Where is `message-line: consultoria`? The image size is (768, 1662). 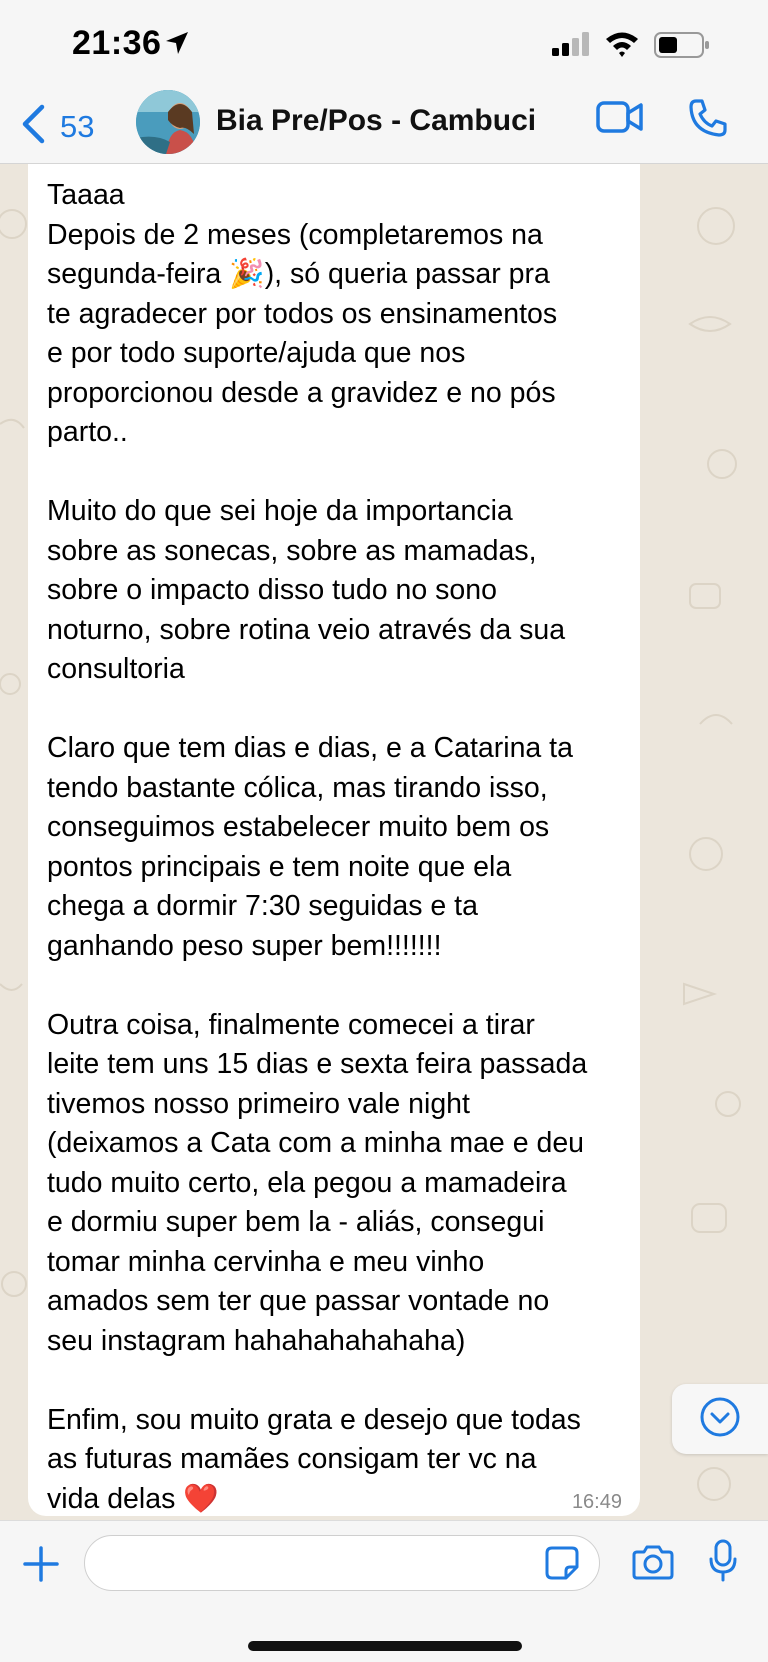
message-line: consultoria is located at coordinates (116, 669).